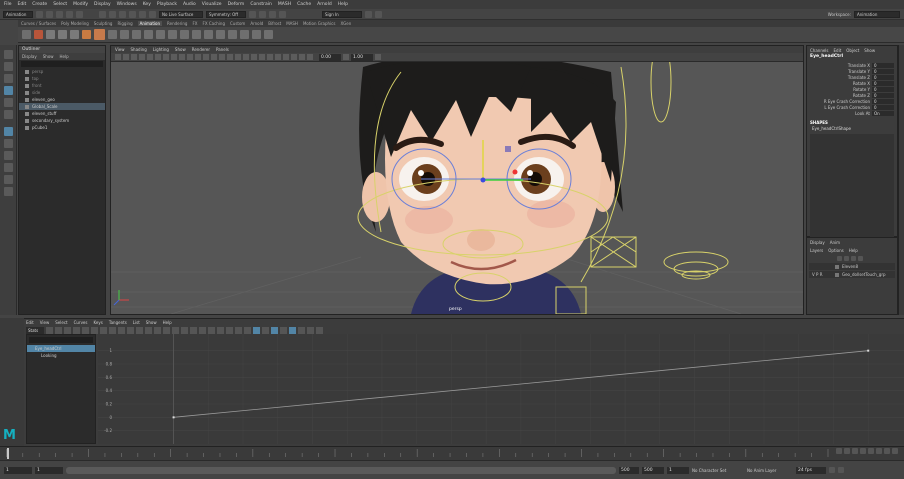  What do you see at coordinates (346, 57) in the screenshot?
I see `gamma-icon` at bounding box center [346, 57].